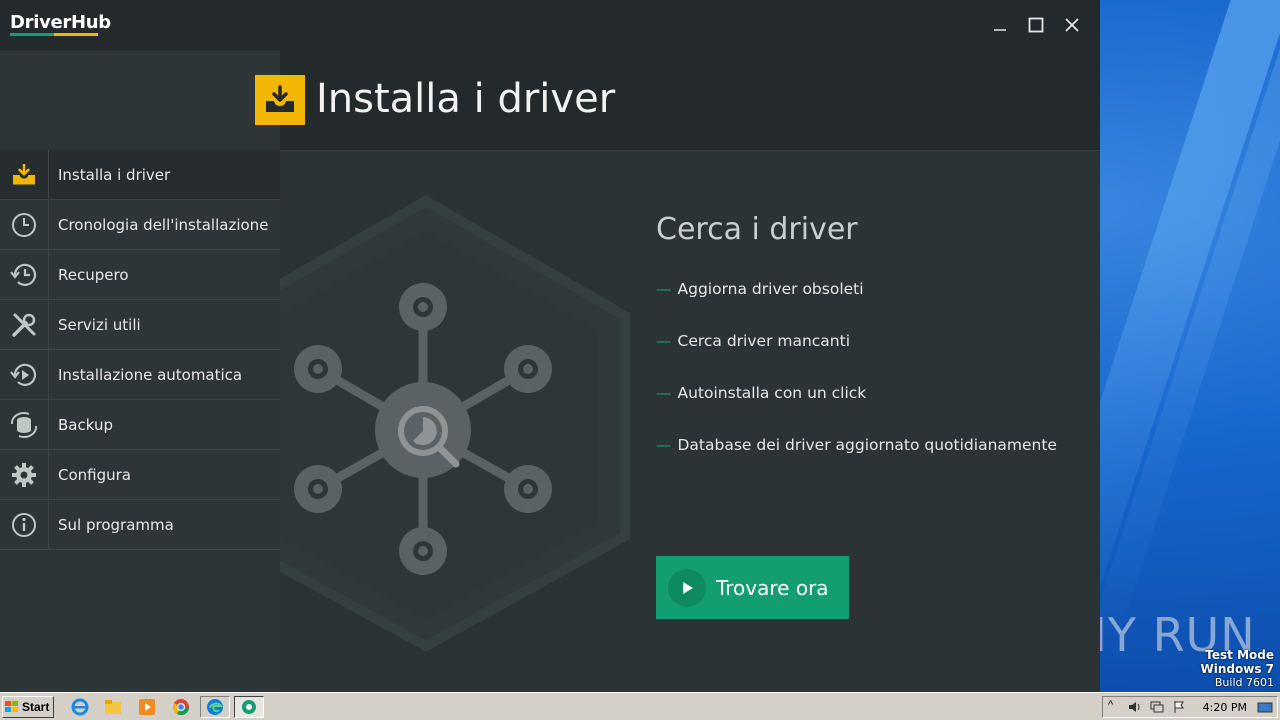 The height and width of the screenshot is (720, 1280). What do you see at coordinates (24, 524) in the screenshot?
I see `info-icon` at bounding box center [24, 524].